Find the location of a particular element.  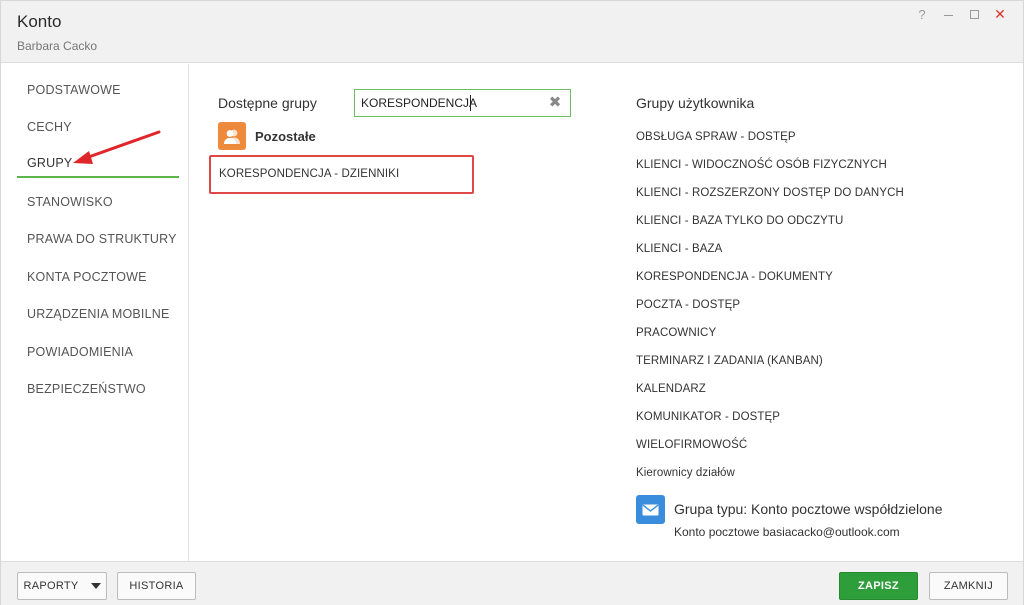

save-button: ZAPISZ is located at coordinates (878, 586).